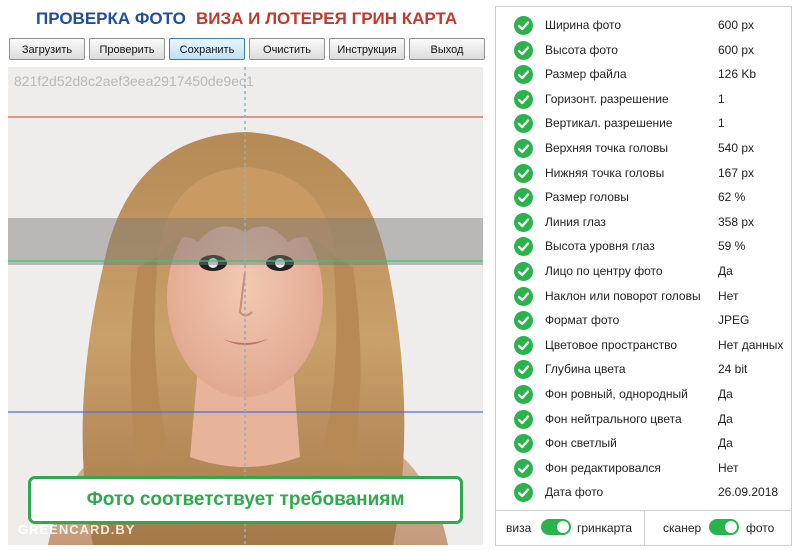  Describe the element at coordinates (732, 246) in the screenshot. I see `check-value: 59 %` at that location.